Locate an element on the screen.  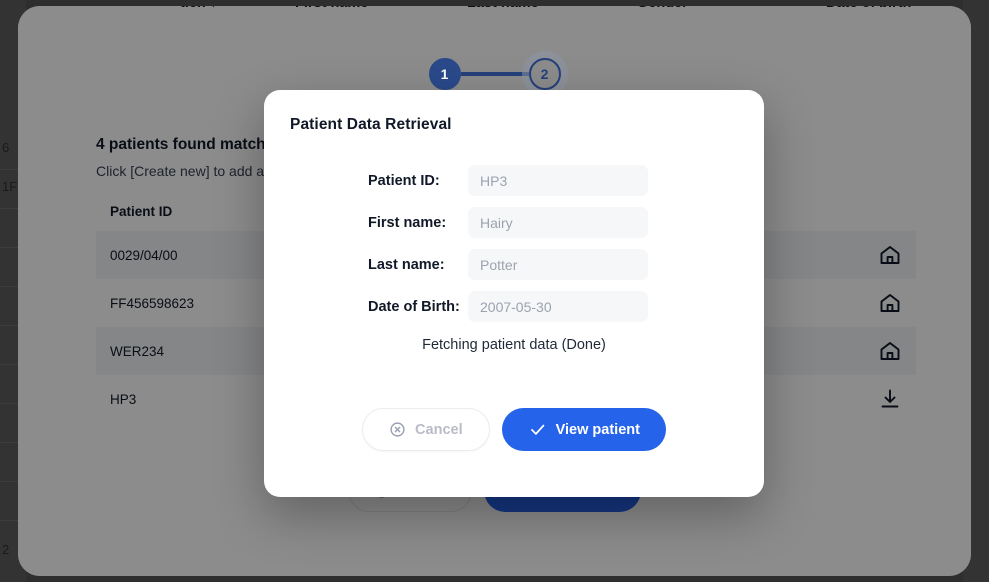
form-row-patient-id: Patient ID: is located at coordinates (514, 180).